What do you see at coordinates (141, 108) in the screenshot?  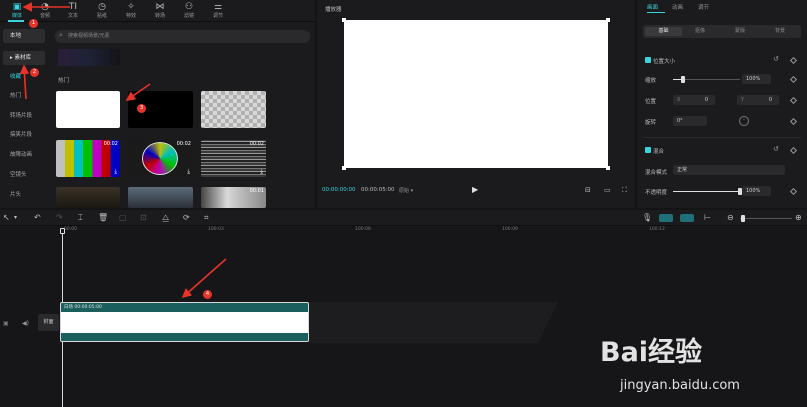 I see `annotation-badge-3: 3` at bounding box center [141, 108].